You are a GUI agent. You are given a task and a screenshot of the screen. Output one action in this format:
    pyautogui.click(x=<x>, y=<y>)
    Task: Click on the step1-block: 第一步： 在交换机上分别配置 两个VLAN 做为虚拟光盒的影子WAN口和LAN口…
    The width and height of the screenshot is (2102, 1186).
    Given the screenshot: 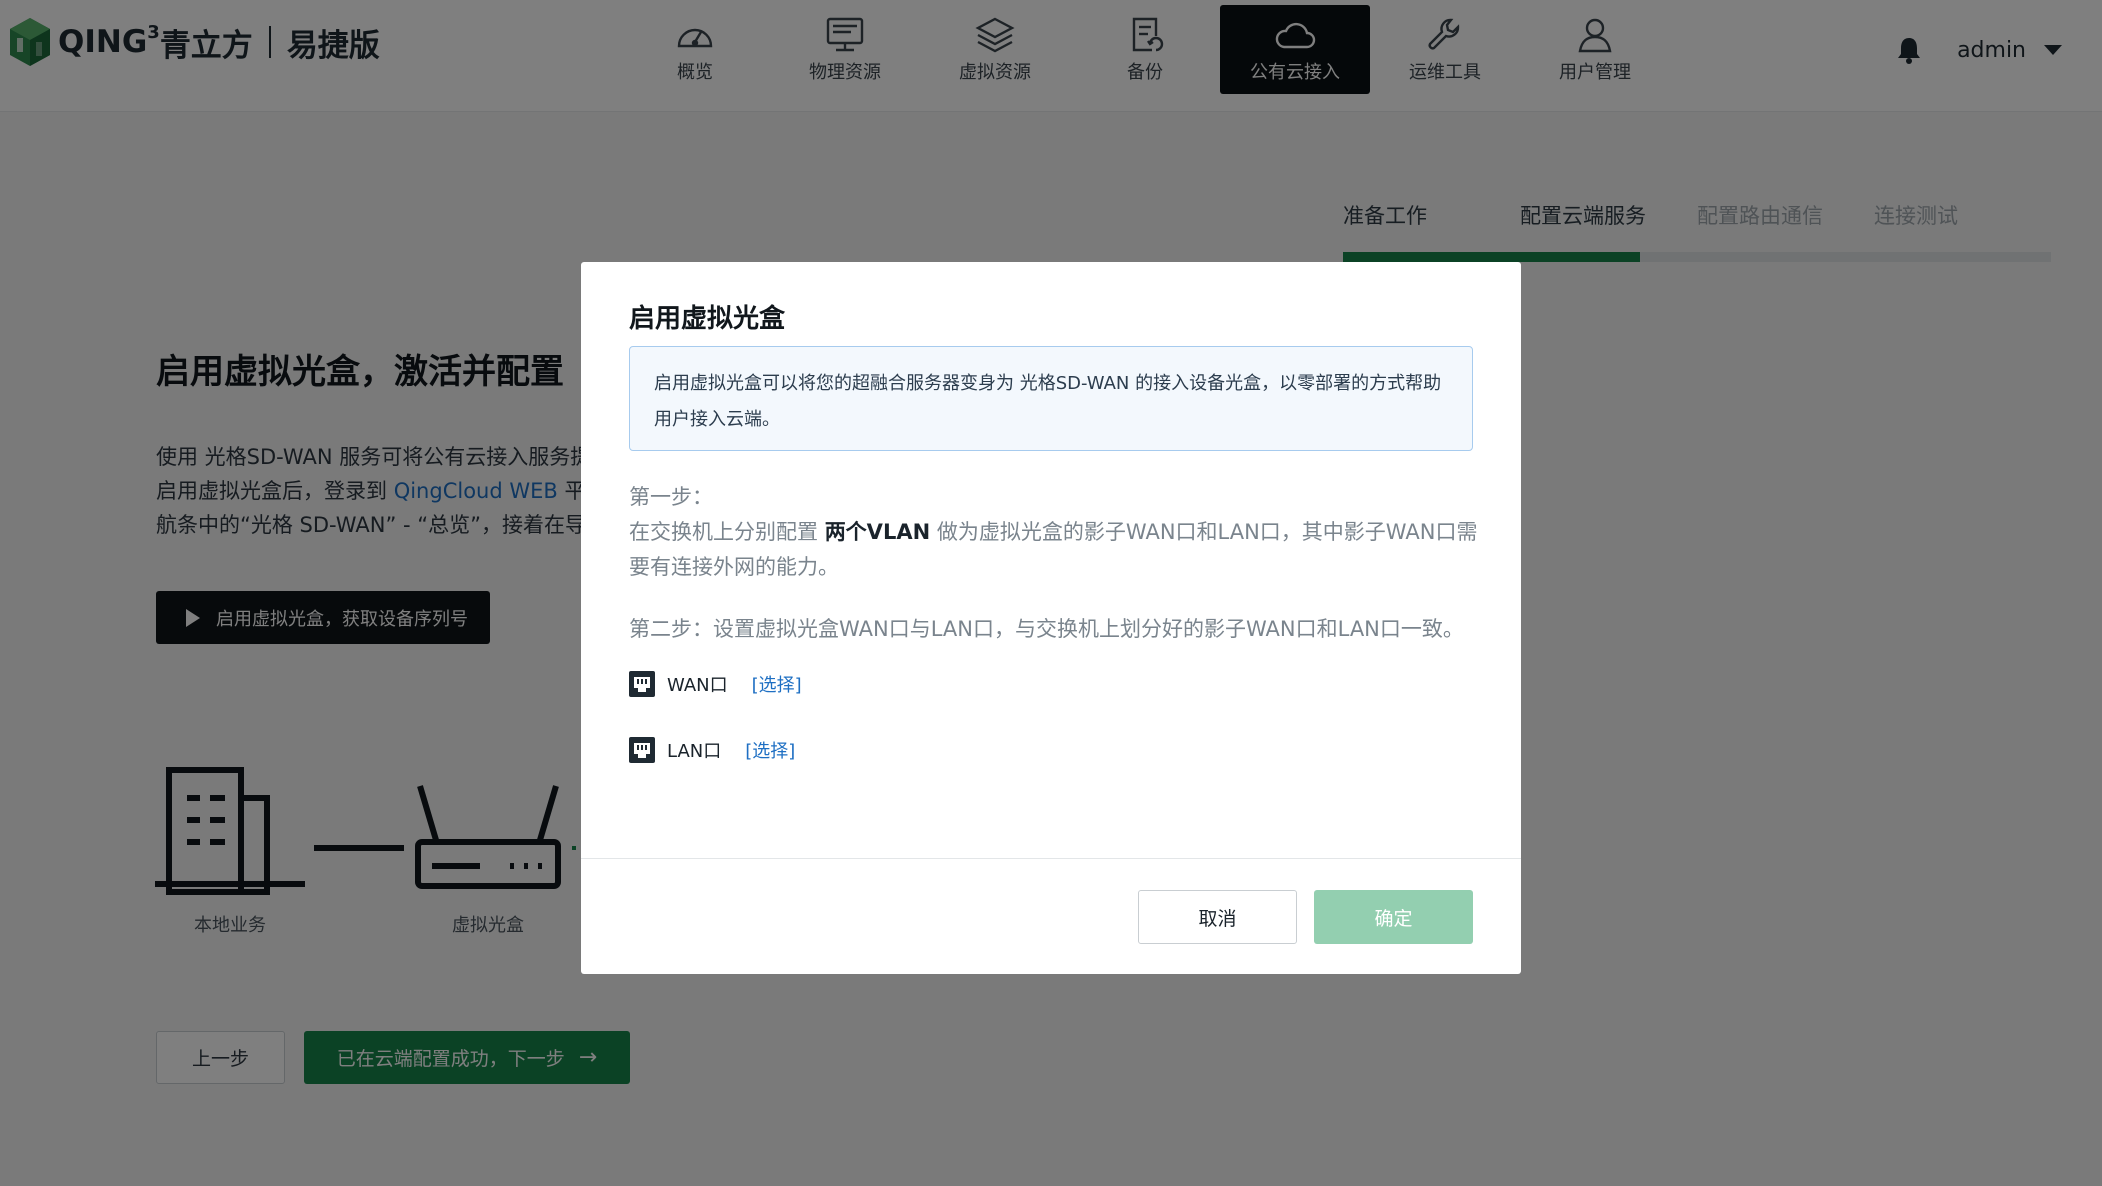 What is the action you would take?
    pyautogui.click(x=1054, y=532)
    